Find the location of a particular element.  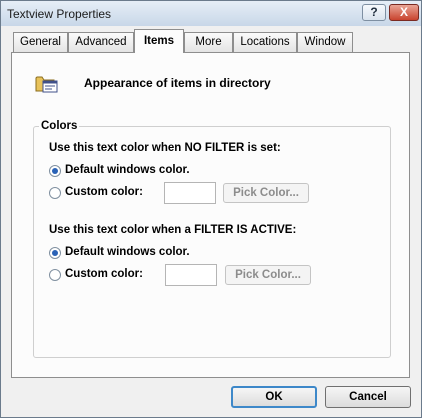

tab-advanced: Advanced is located at coordinates (101, 42).